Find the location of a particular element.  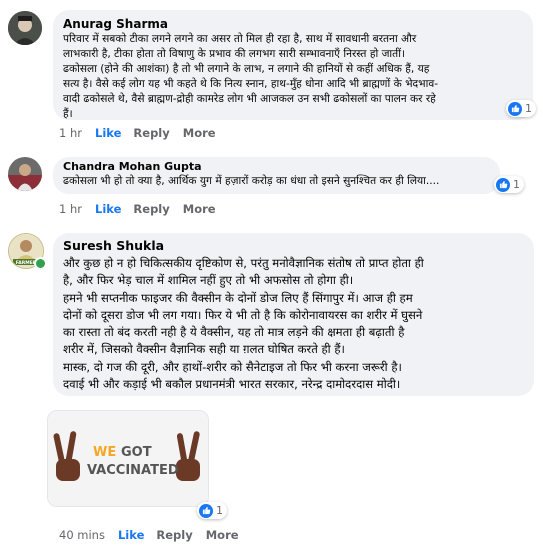

image-text-vaccinated: VACCINATED is located at coordinates (133, 470).